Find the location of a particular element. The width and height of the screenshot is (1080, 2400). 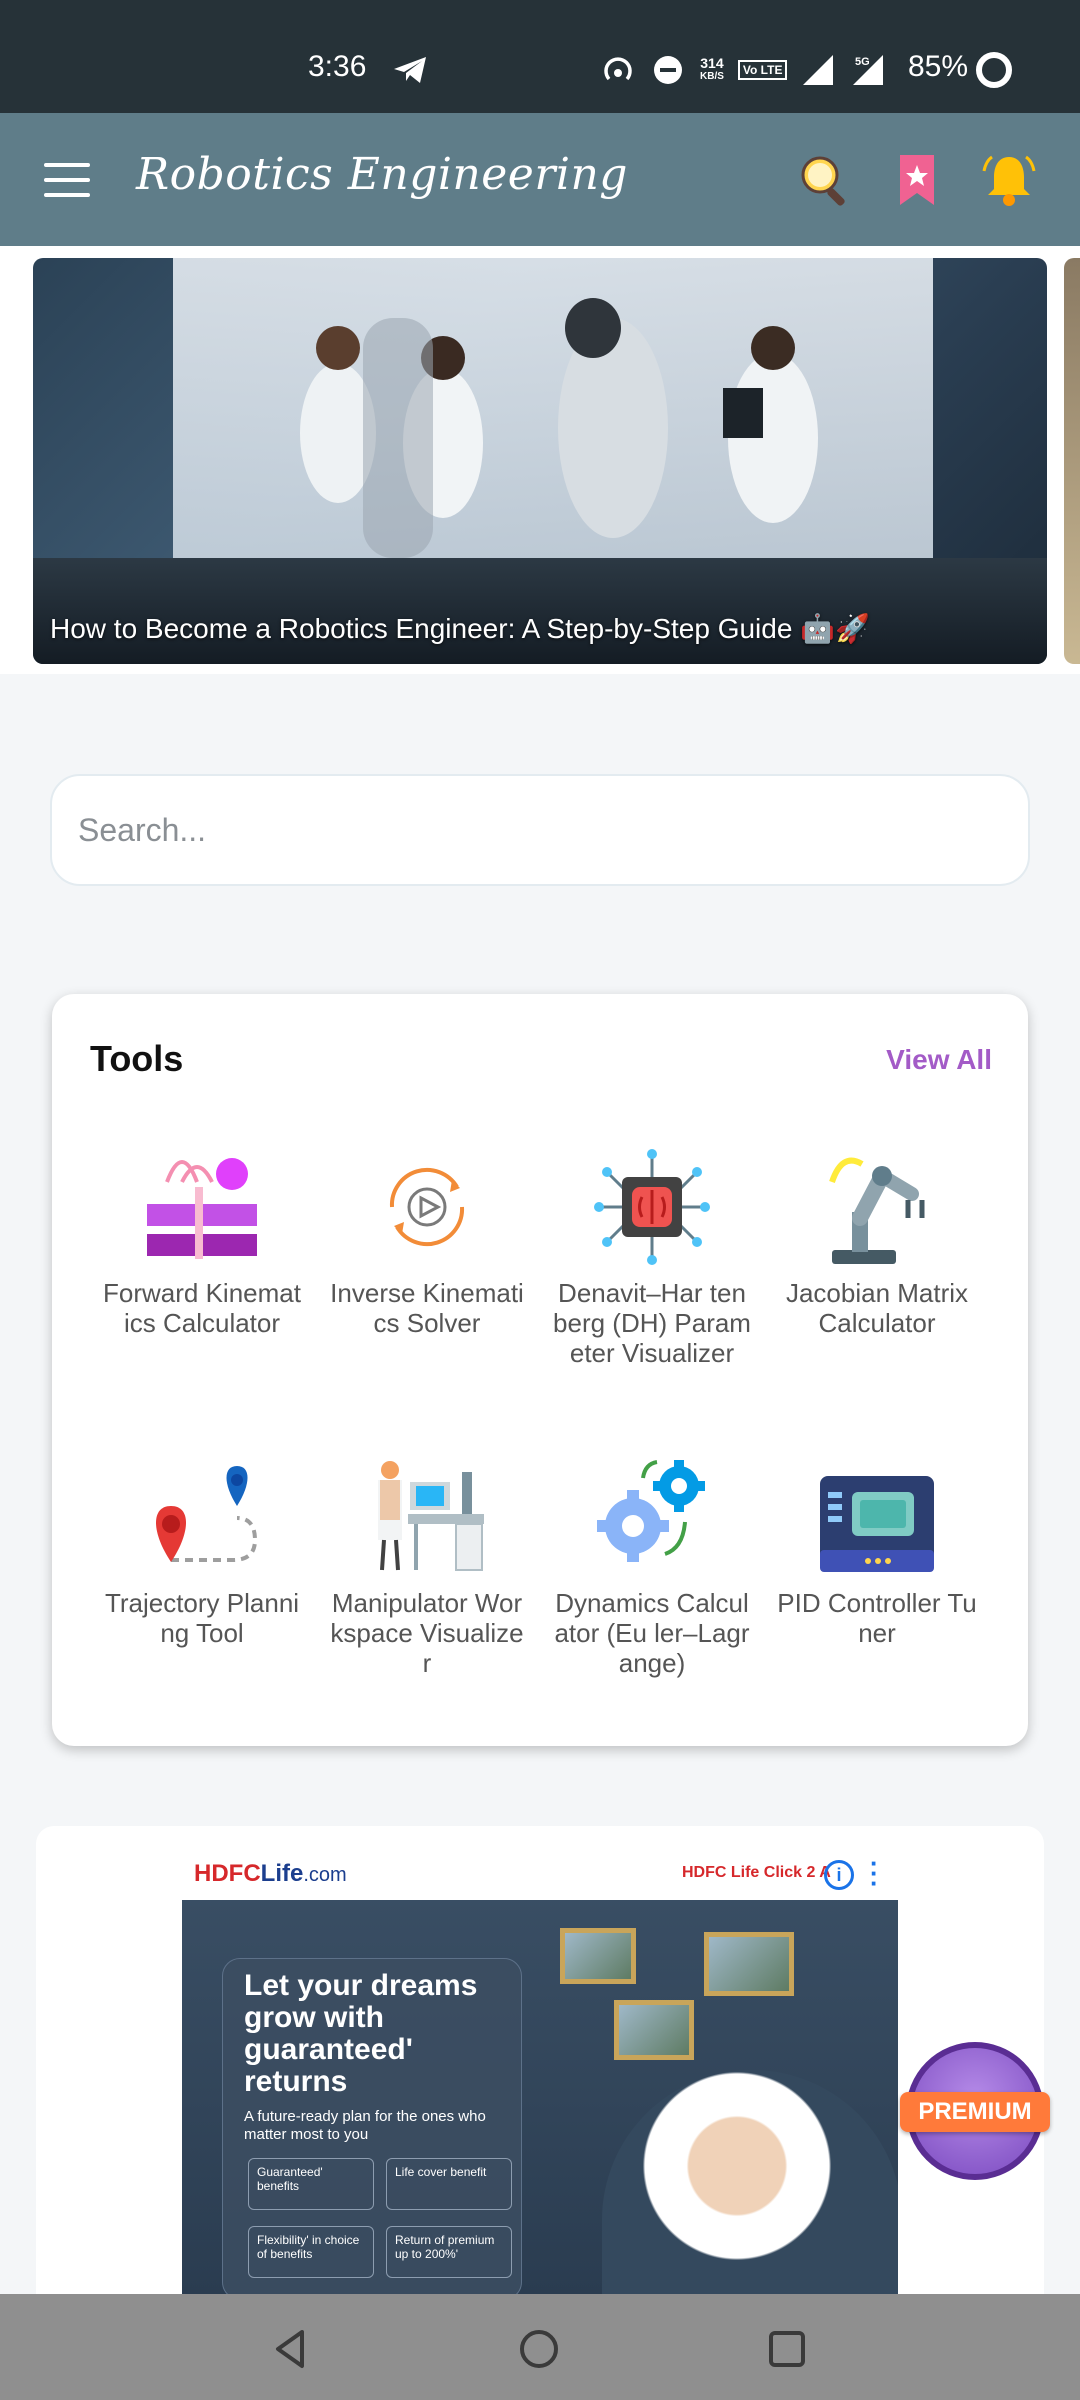

tool-label: Inverse Kinematics Solver is located at coordinates (427, 1308).